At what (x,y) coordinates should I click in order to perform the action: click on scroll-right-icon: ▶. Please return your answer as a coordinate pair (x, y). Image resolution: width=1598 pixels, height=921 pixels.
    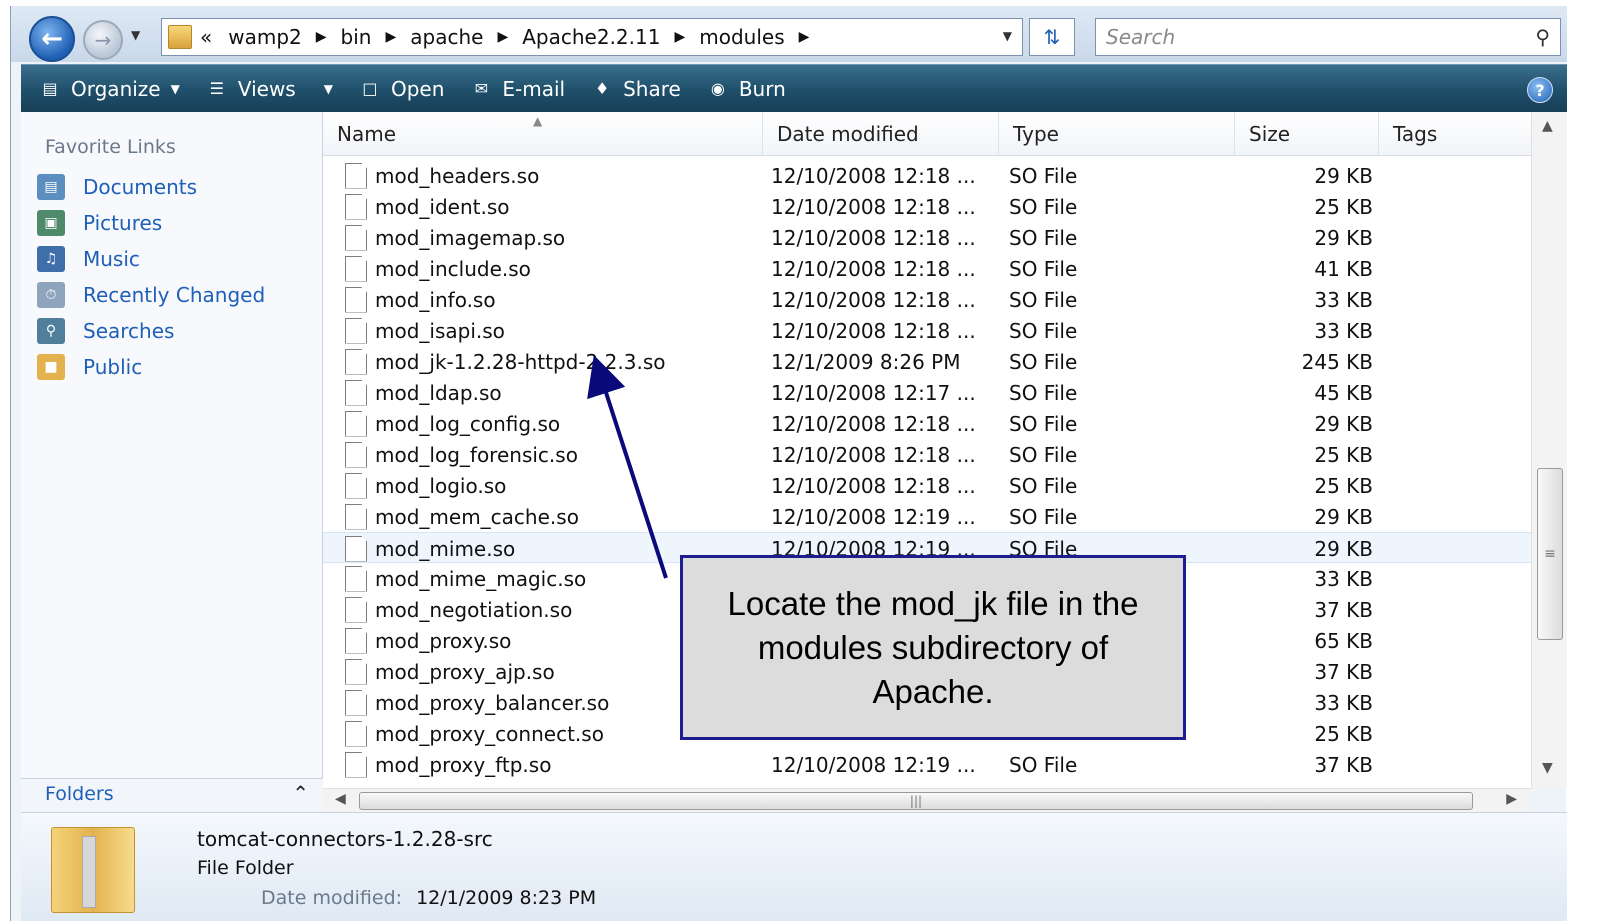
    Looking at the image, I should click on (1511, 799).